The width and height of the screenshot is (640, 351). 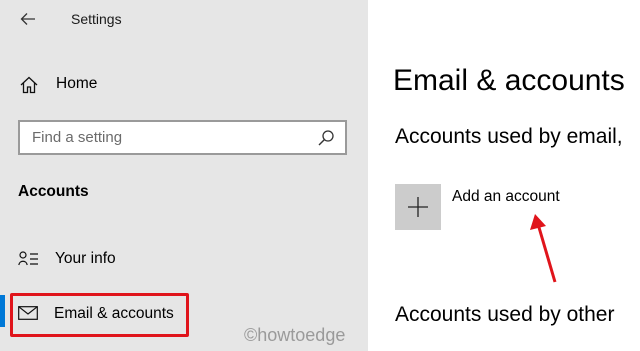 What do you see at coordinates (28, 313) in the screenshot?
I see `mail-icon` at bounding box center [28, 313].